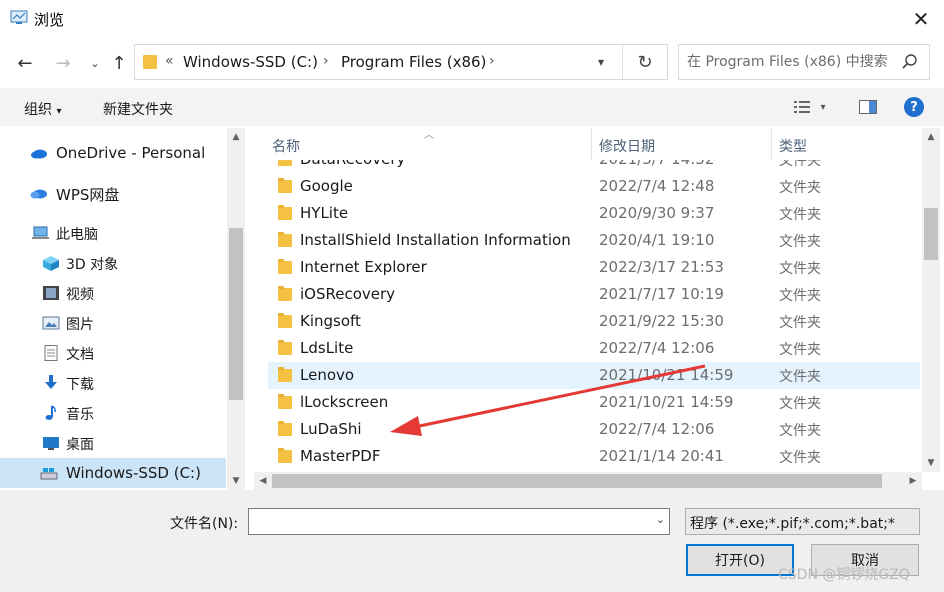 The image size is (944, 592). I want to click on view-options-button: ▾, so click(810, 107).